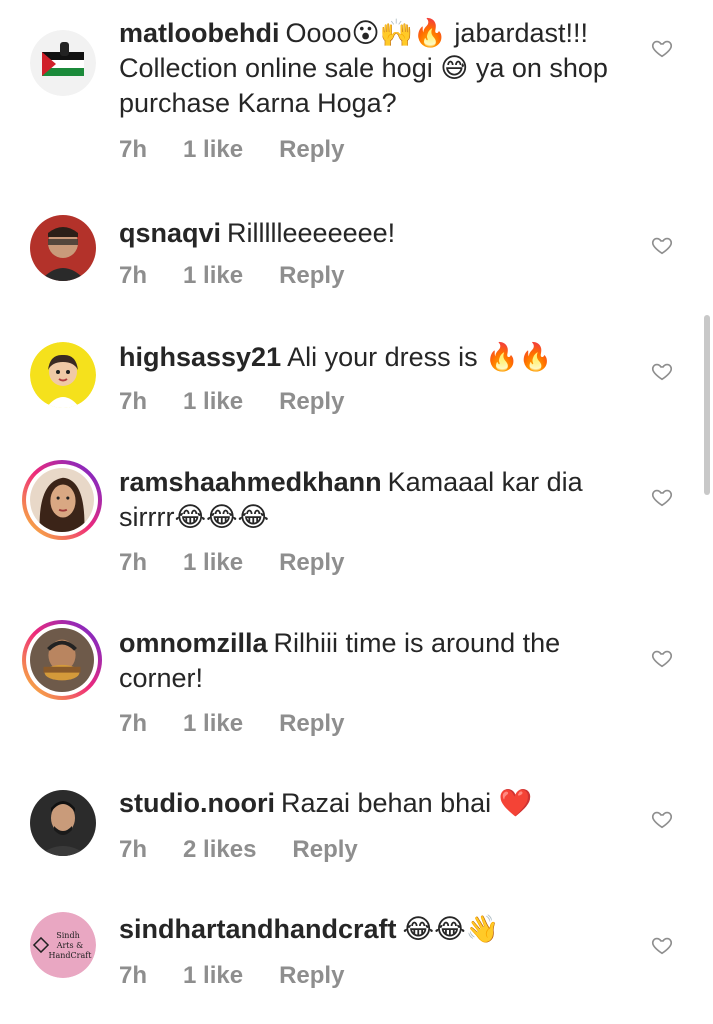 This screenshot has width=713, height=1024. Describe the element at coordinates (311, 233) in the screenshot. I see `comment-text: Rillllleeeeeee!` at that location.